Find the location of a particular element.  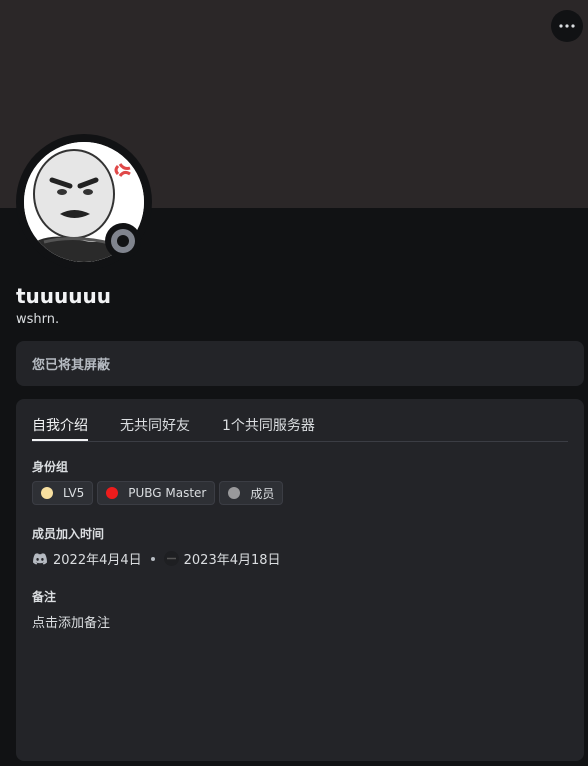

username: wshrn. is located at coordinates (37, 319).